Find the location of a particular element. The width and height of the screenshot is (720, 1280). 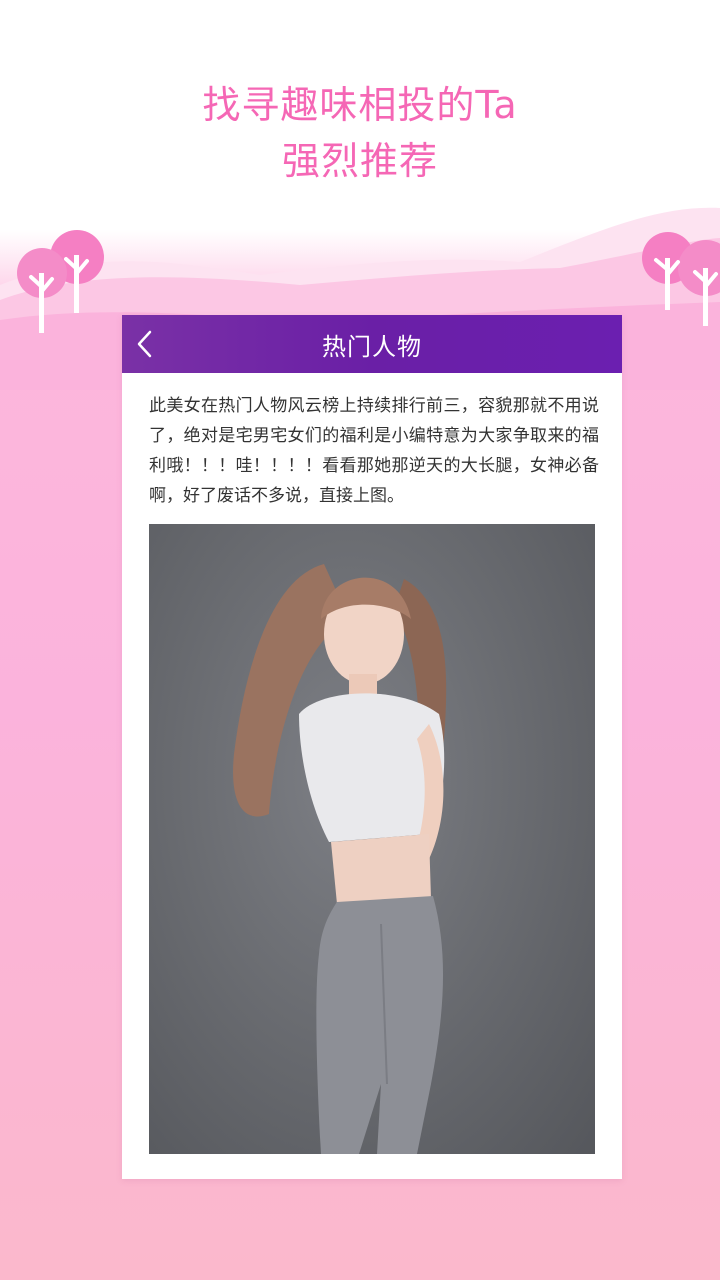

promo-headline-line2: 强烈推荐 is located at coordinates (359, 161).